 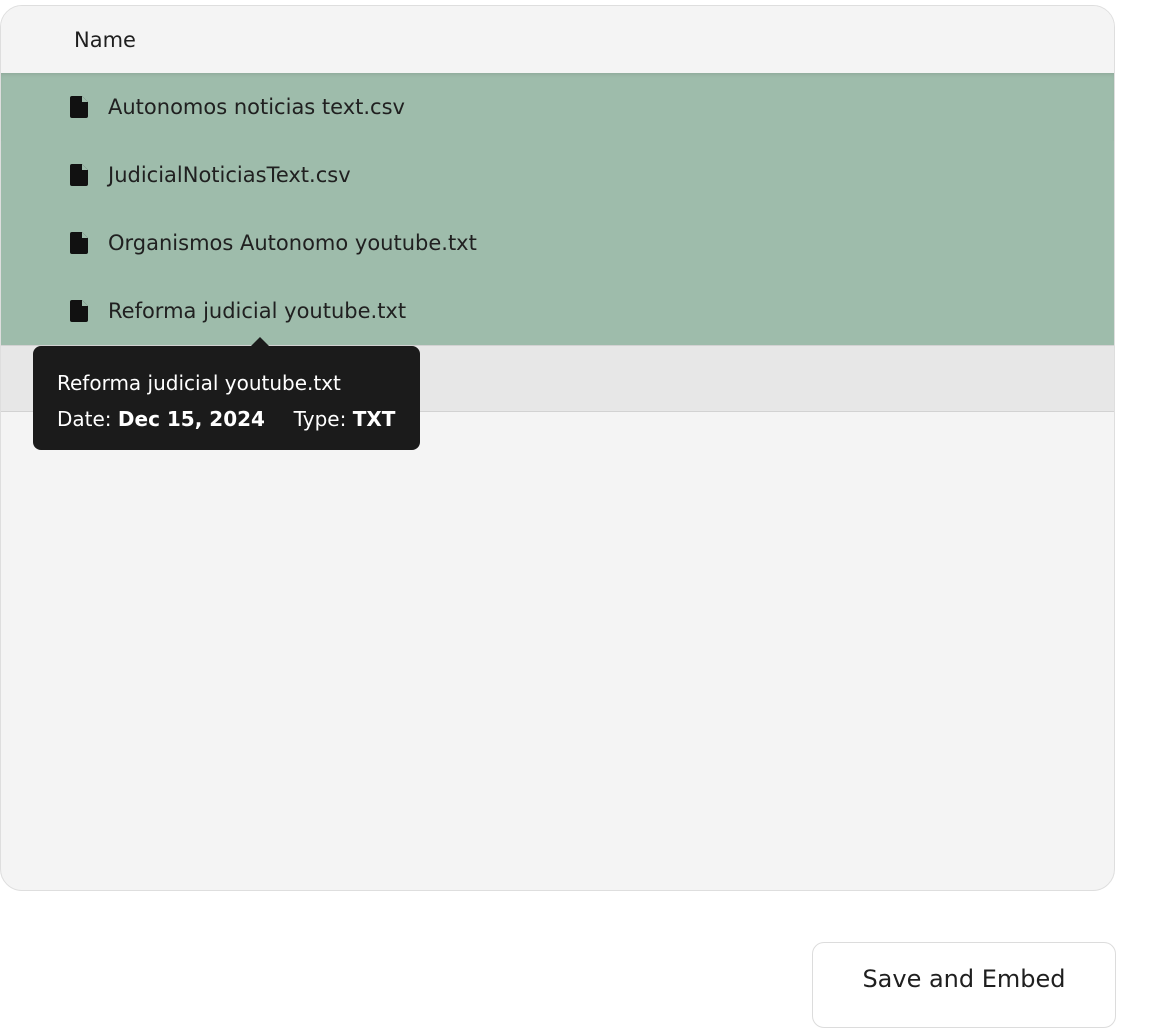 I want to click on name-column-header: Name, so click(x=105, y=40).